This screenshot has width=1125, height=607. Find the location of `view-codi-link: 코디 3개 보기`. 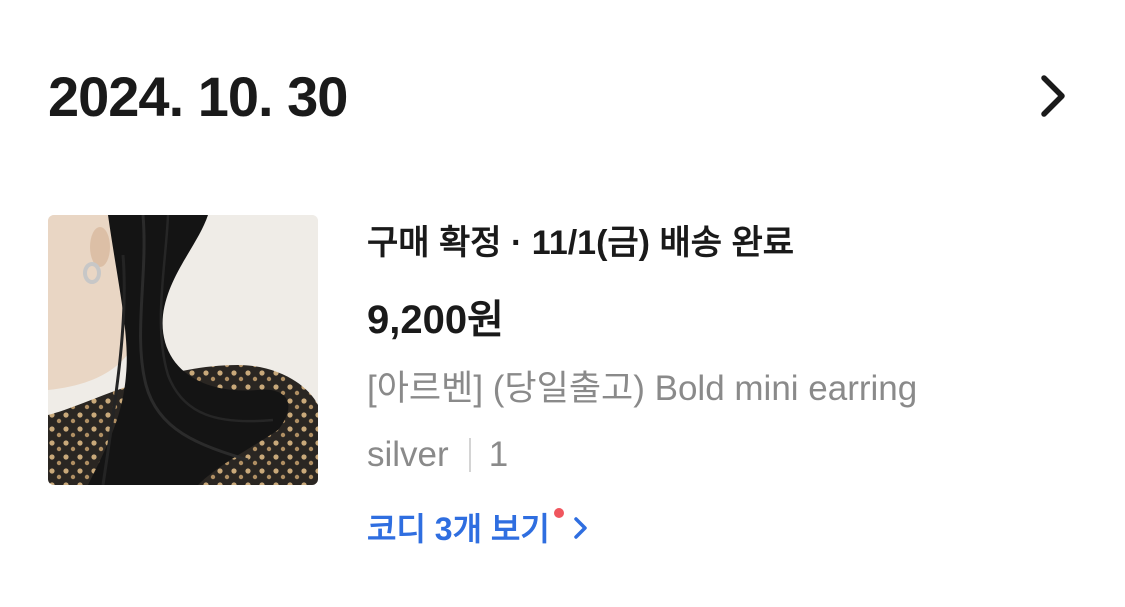

view-codi-link: 코디 3개 보기 is located at coordinates (478, 529).